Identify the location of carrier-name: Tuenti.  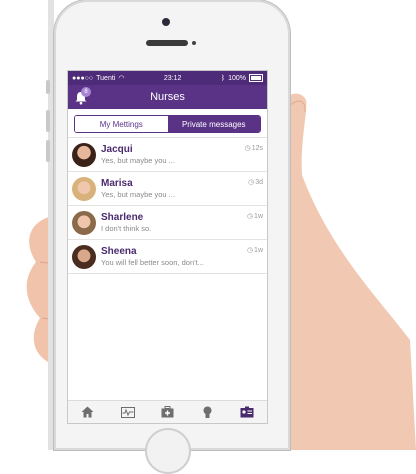
(106, 78).